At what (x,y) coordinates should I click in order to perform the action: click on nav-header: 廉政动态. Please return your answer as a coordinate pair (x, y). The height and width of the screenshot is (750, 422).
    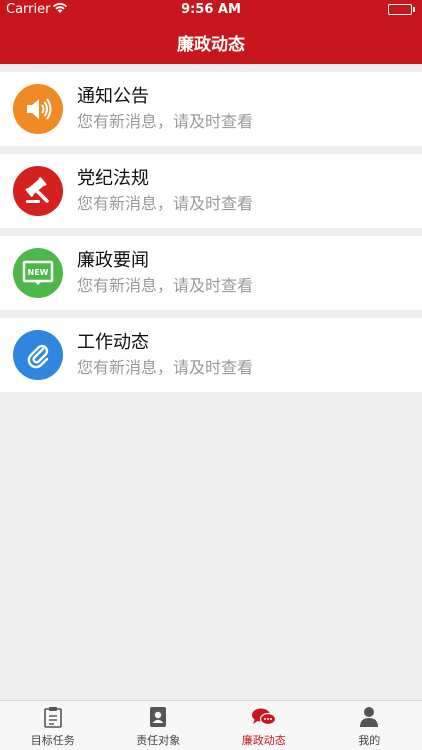
    Looking at the image, I should click on (211, 42).